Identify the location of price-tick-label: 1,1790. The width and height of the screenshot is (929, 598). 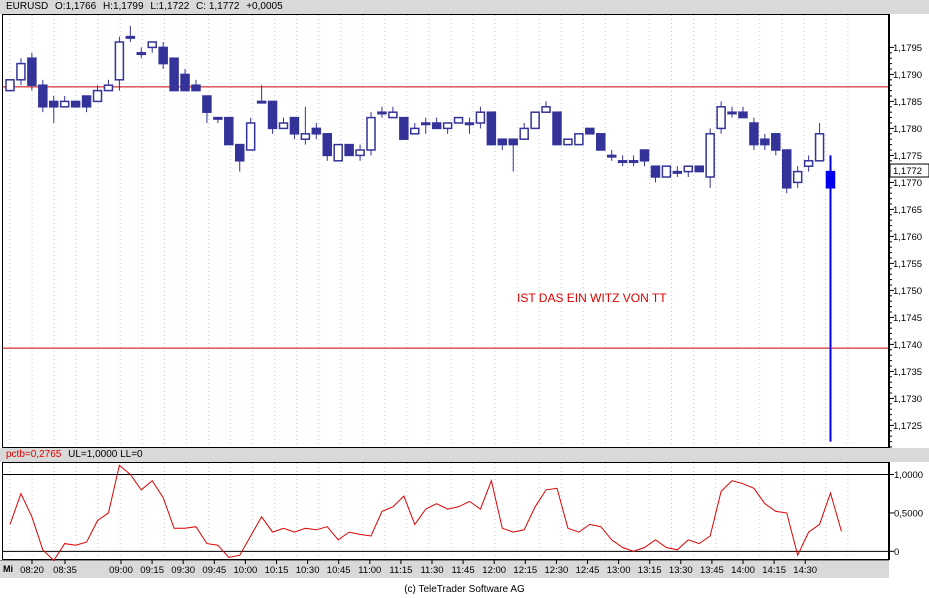
(907, 75).